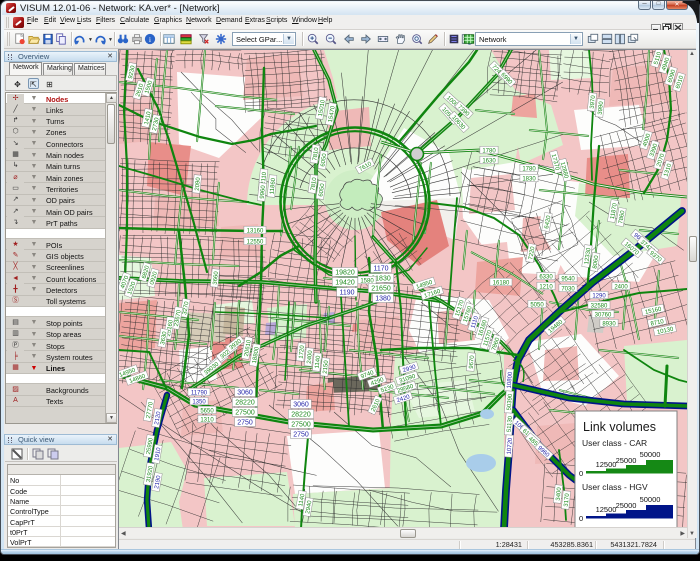  Describe the element at coordinates (546, 287) in the screenshot. I see `svg-text: 1210` at that location.